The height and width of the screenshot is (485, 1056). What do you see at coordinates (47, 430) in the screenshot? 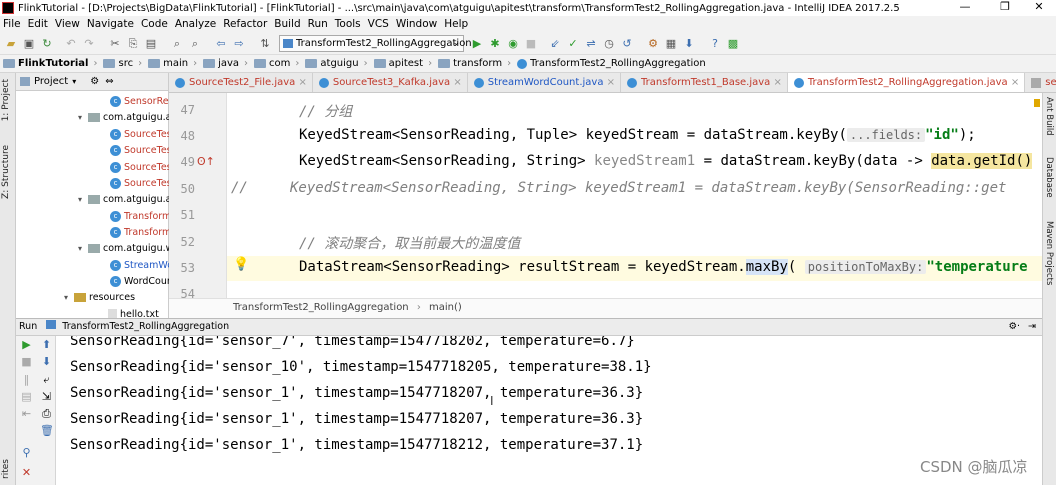
I see `clear-all-icon: 🗑` at bounding box center [47, 430].